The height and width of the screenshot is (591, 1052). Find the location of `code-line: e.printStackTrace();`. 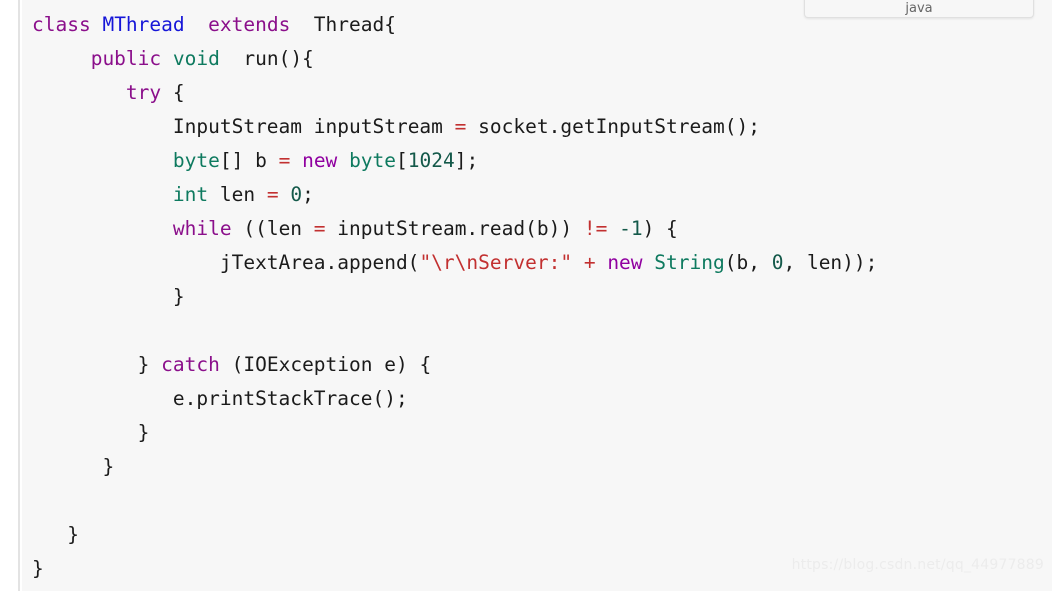

code-line: e.printStackTrace(); is located at coordinates (290, 398).